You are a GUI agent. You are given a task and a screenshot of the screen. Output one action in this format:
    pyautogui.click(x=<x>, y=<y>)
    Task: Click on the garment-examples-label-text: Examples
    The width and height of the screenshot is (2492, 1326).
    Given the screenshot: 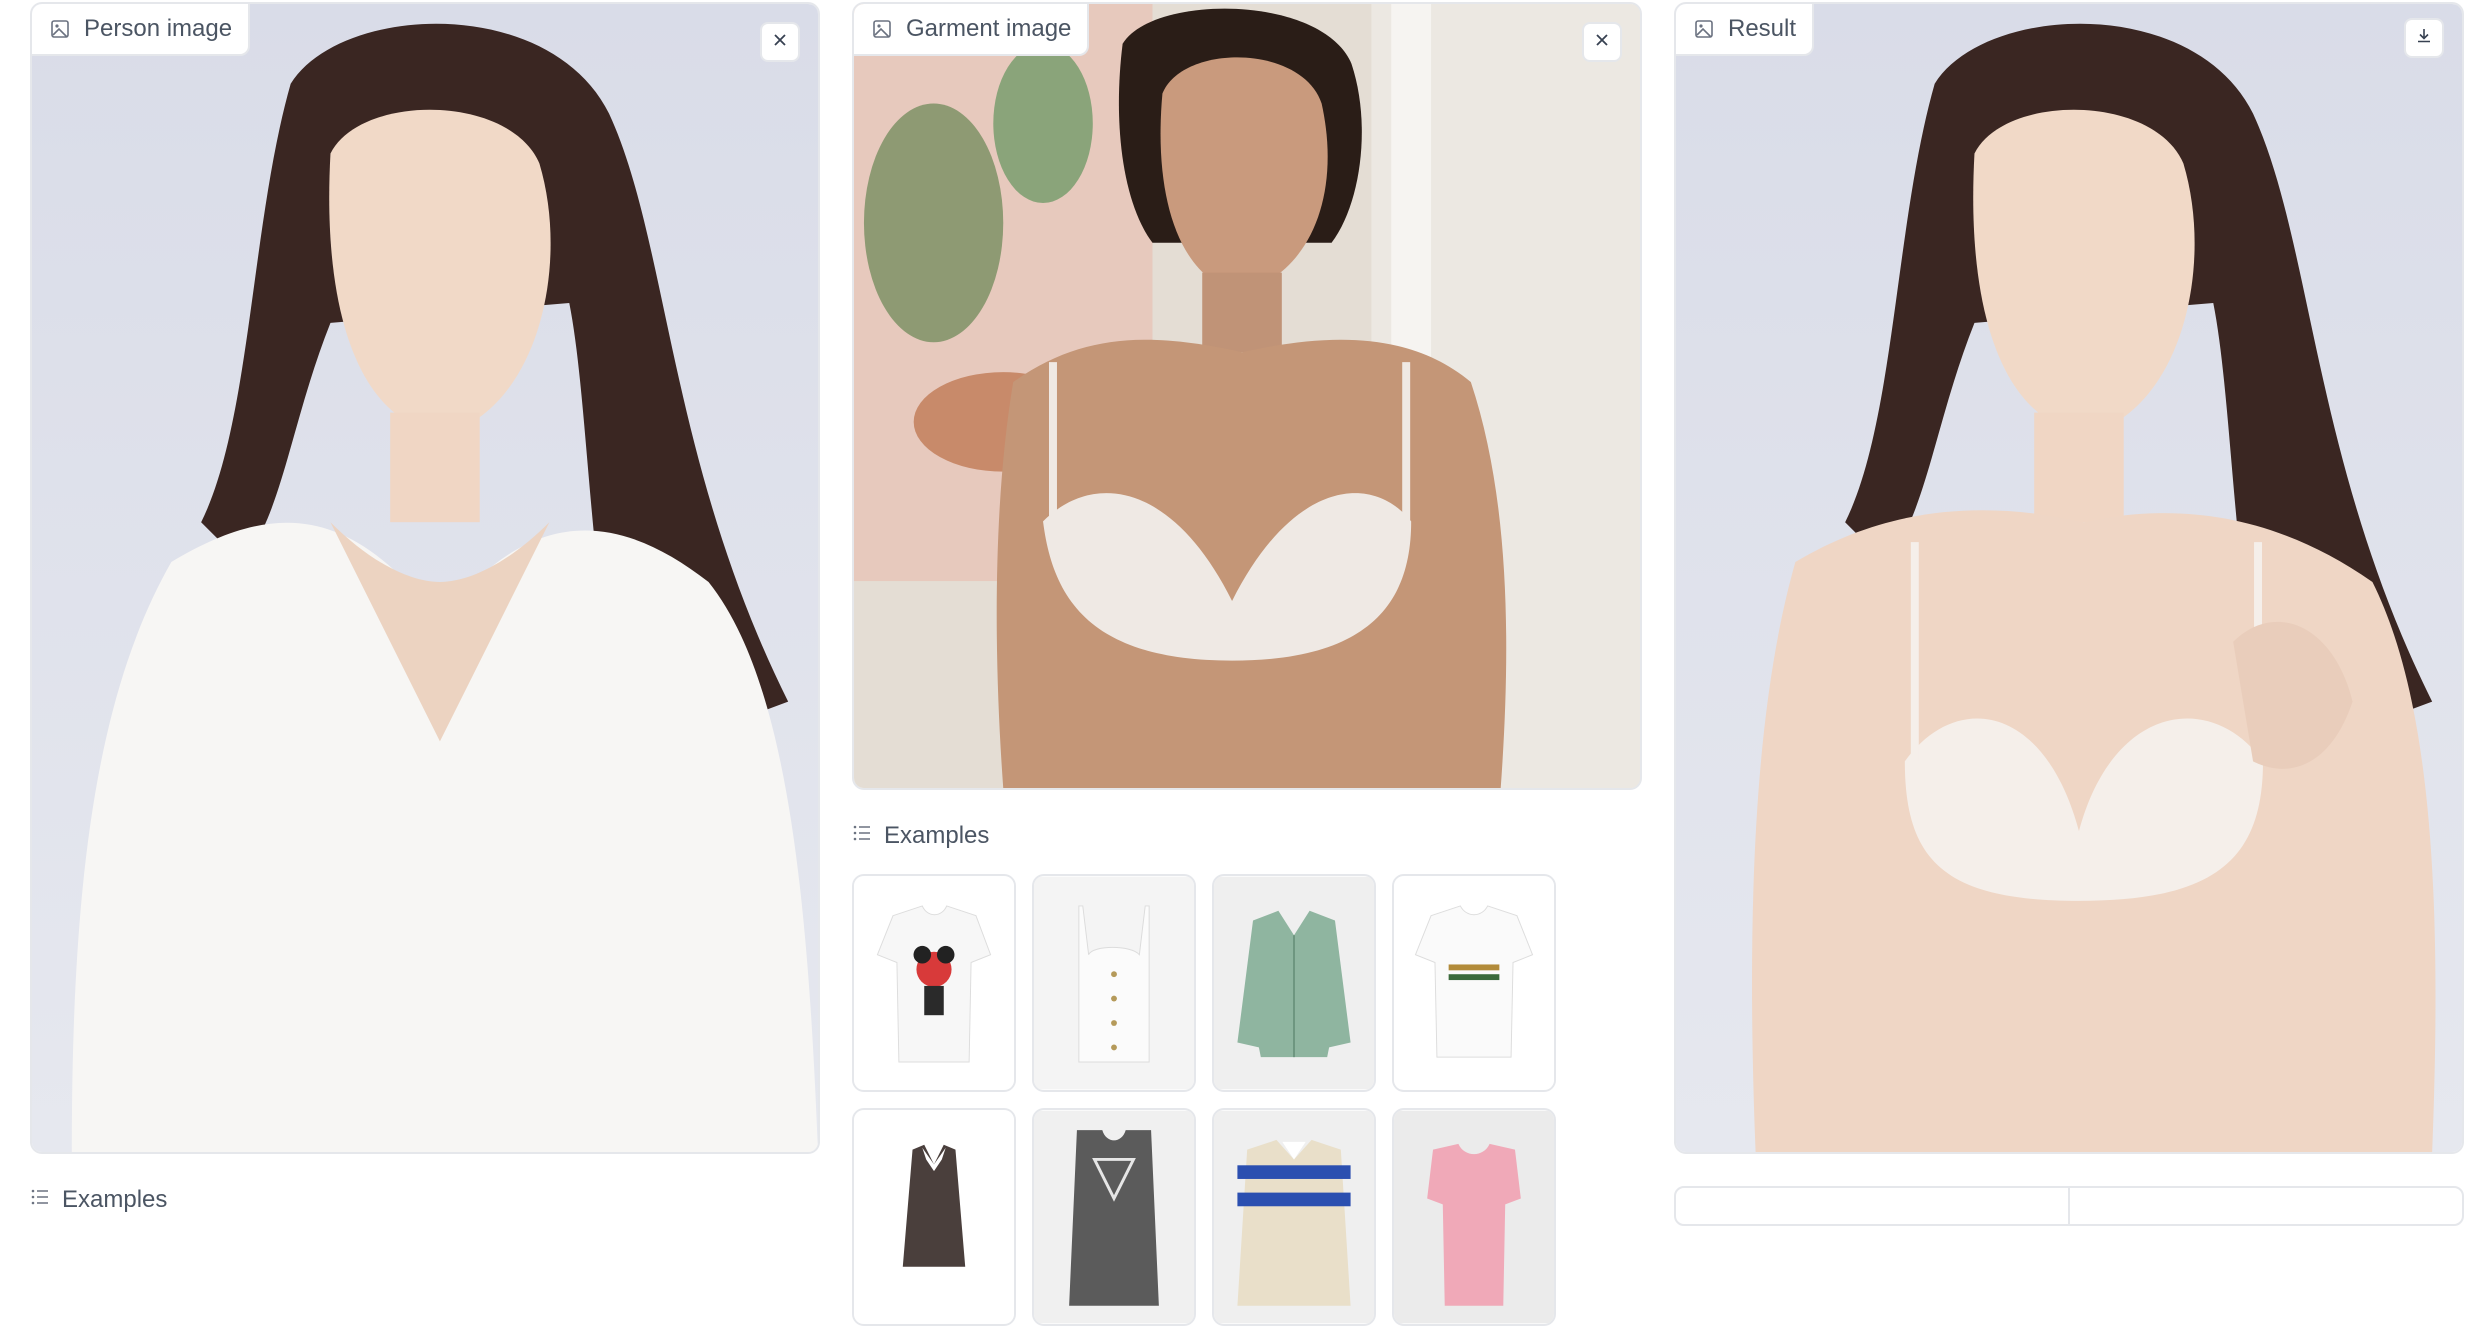 What is the action you would take?
    pyautogui.click(x=937, y=835)
    